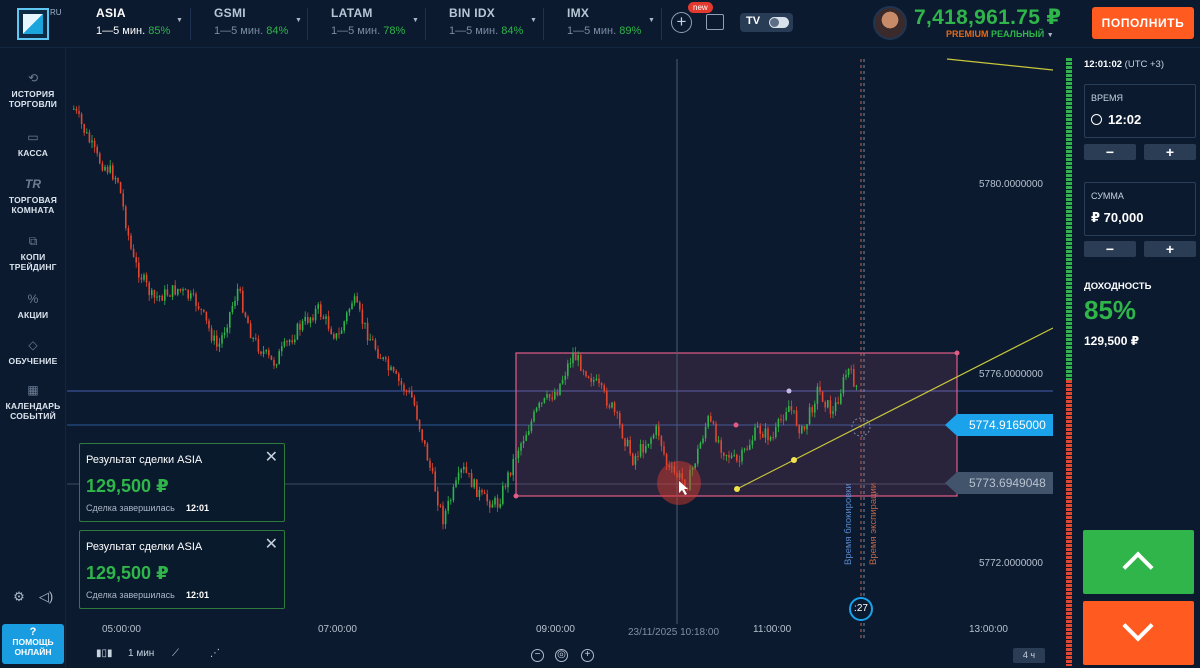  Describe the element at coordinates (861, 609) in the screenshot. I see `expiry-timer: :27` at that location.